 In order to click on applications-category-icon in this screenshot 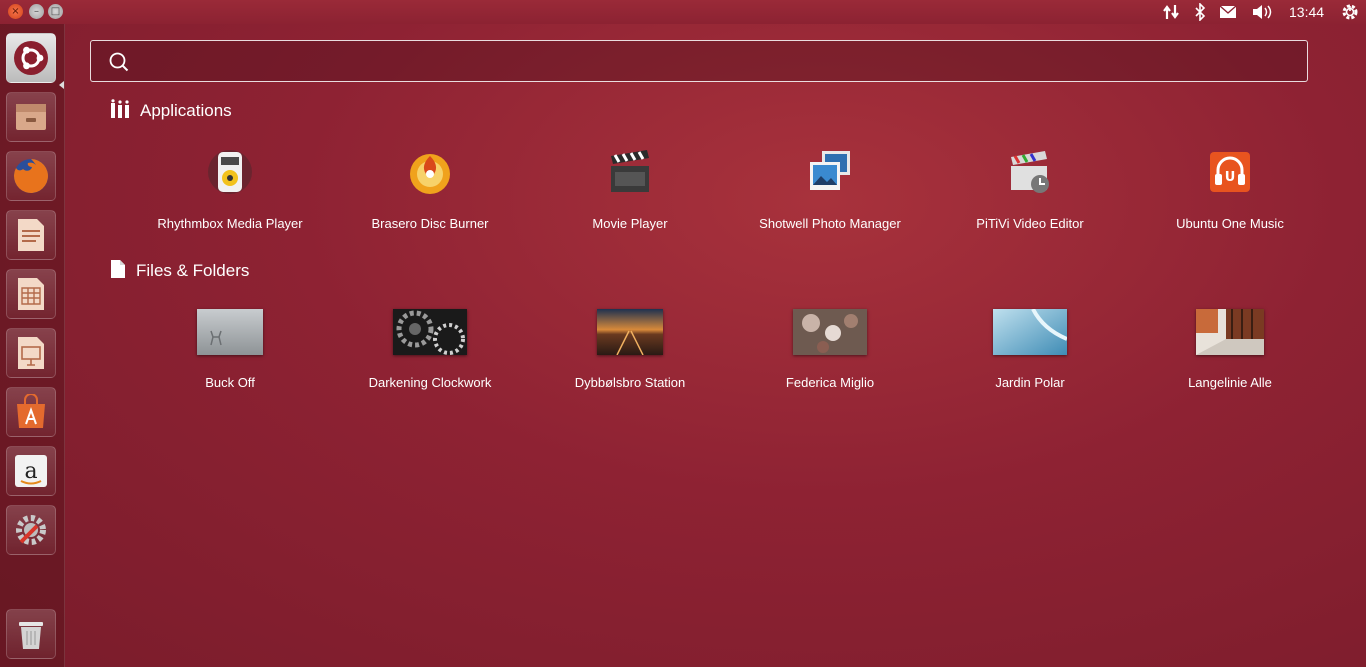, I will do `click(120, 111)`.